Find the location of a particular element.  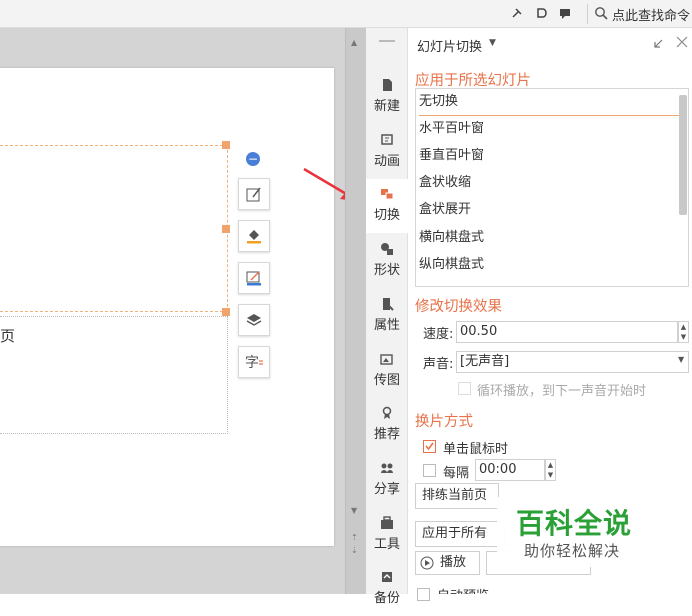

tab-label: 分享 is located at coordinates (386, 489).